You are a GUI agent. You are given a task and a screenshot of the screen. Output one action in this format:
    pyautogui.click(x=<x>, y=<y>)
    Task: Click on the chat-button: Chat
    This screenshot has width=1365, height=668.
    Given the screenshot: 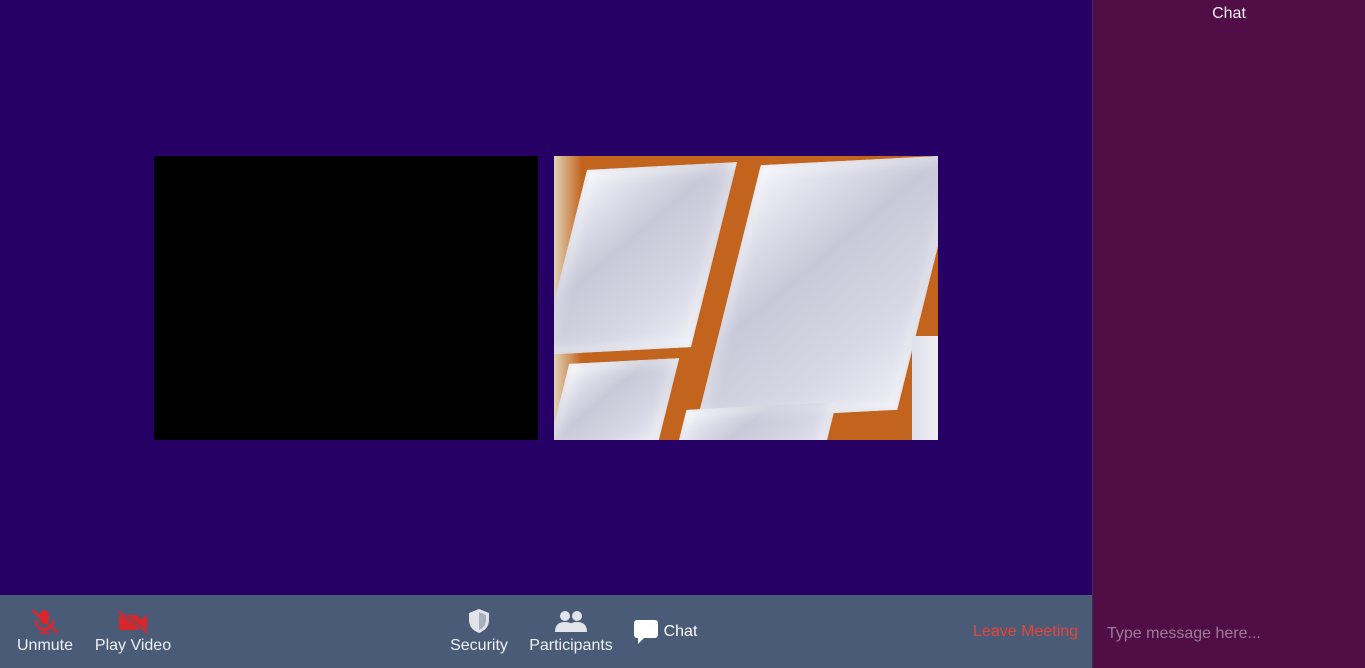 What is the action you would take?
    pyautogui.click(x=665, y=631)
    